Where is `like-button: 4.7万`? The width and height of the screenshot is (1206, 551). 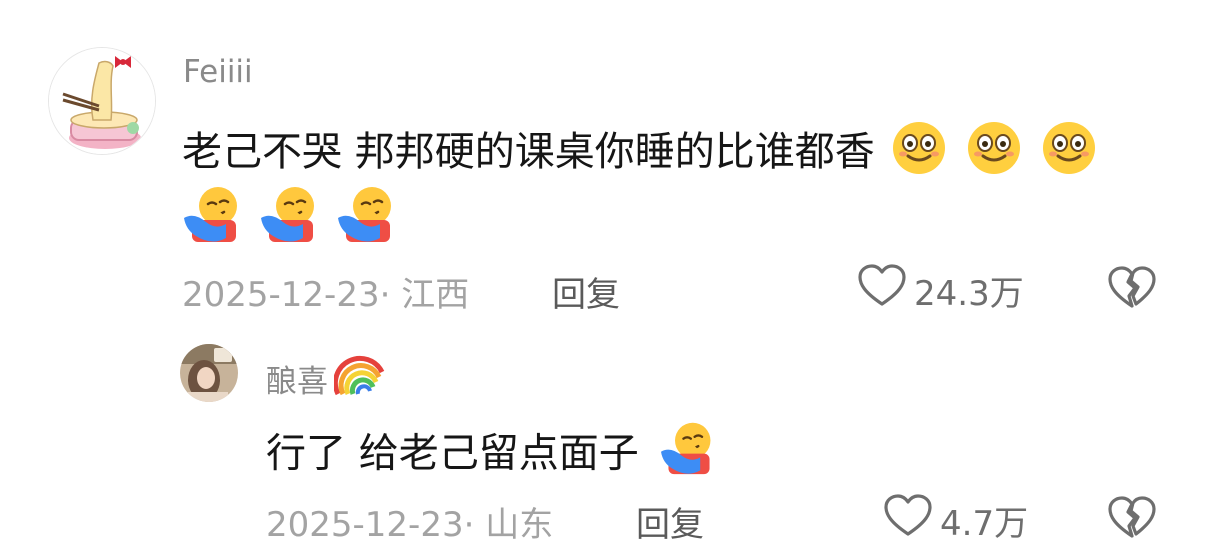
like-button: 4.7万 is located at coordinates (956, 520).